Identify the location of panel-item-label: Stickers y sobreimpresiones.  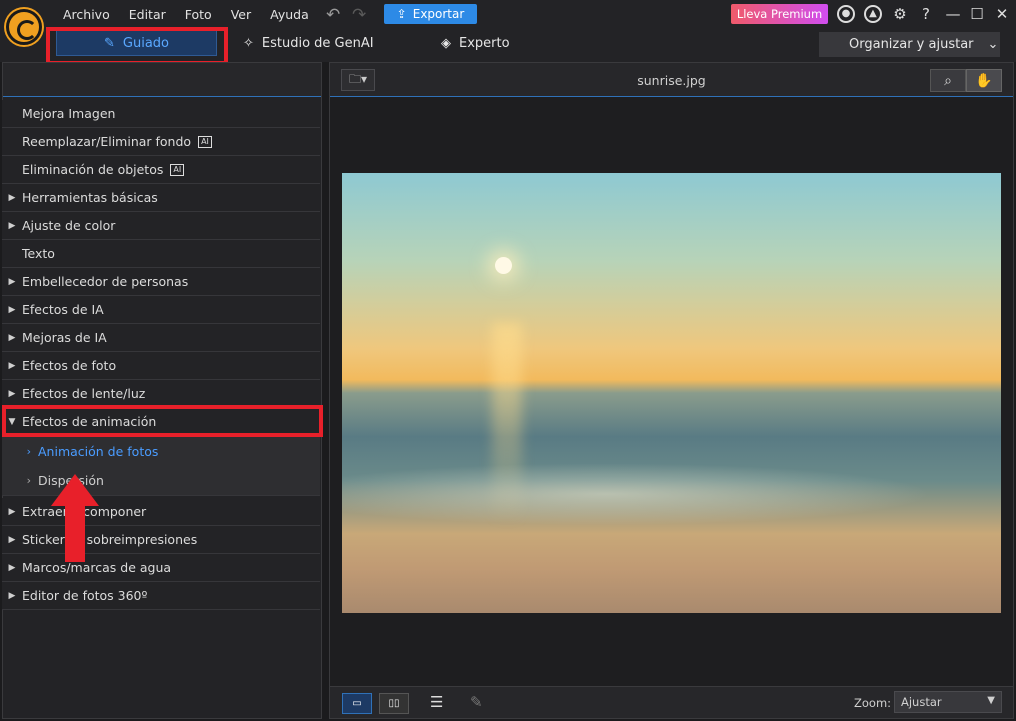
(110, 539).